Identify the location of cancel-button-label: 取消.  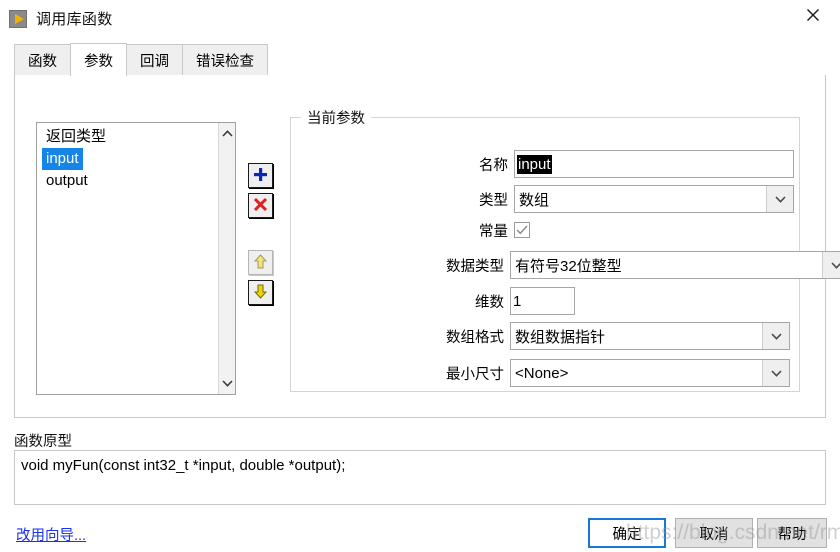
(714, 534).